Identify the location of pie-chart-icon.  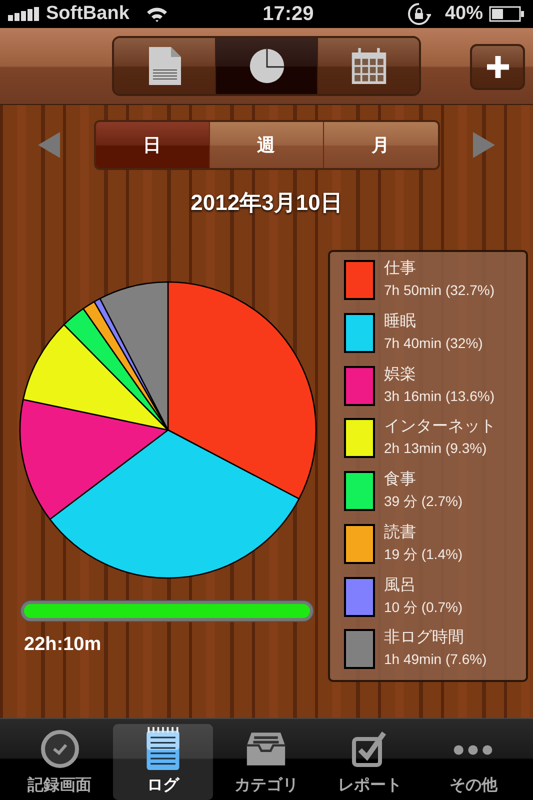
(266, 66).